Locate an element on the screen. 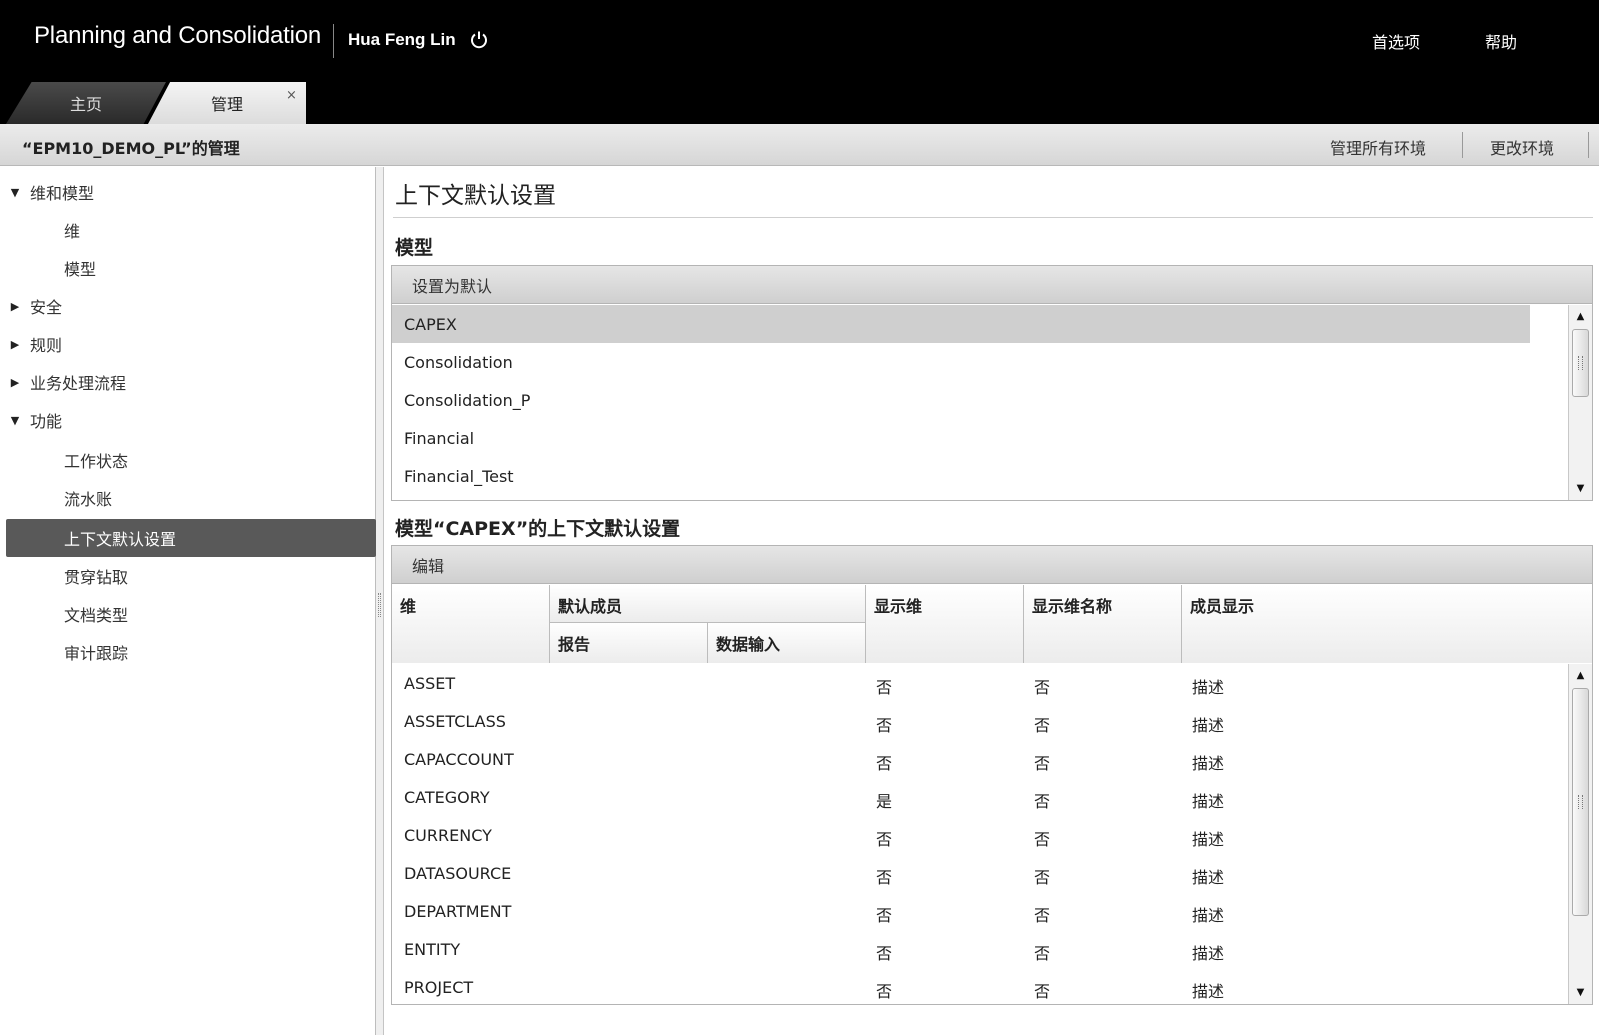 The height and width of the screenshot is (1035, 1599). title-divider is located at coordinates (993, 217).